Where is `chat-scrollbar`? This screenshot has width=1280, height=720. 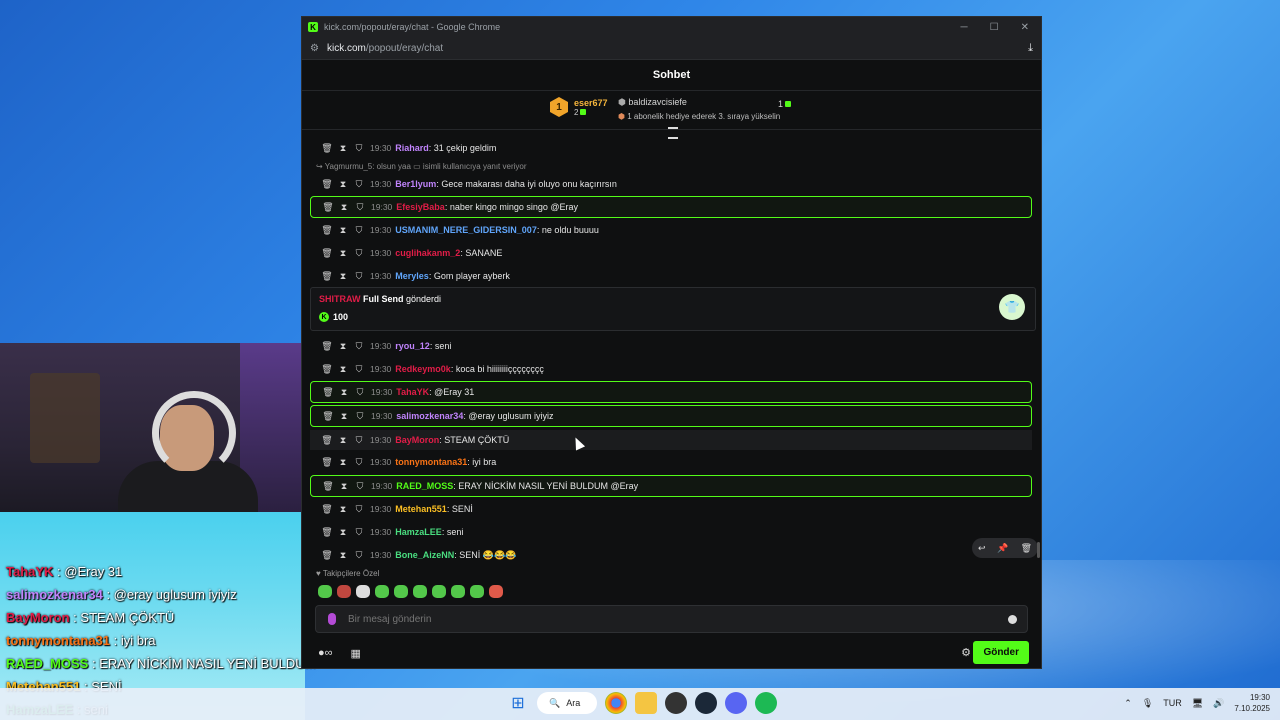 chat-scrollbar is located at coordinates (1038, 550).